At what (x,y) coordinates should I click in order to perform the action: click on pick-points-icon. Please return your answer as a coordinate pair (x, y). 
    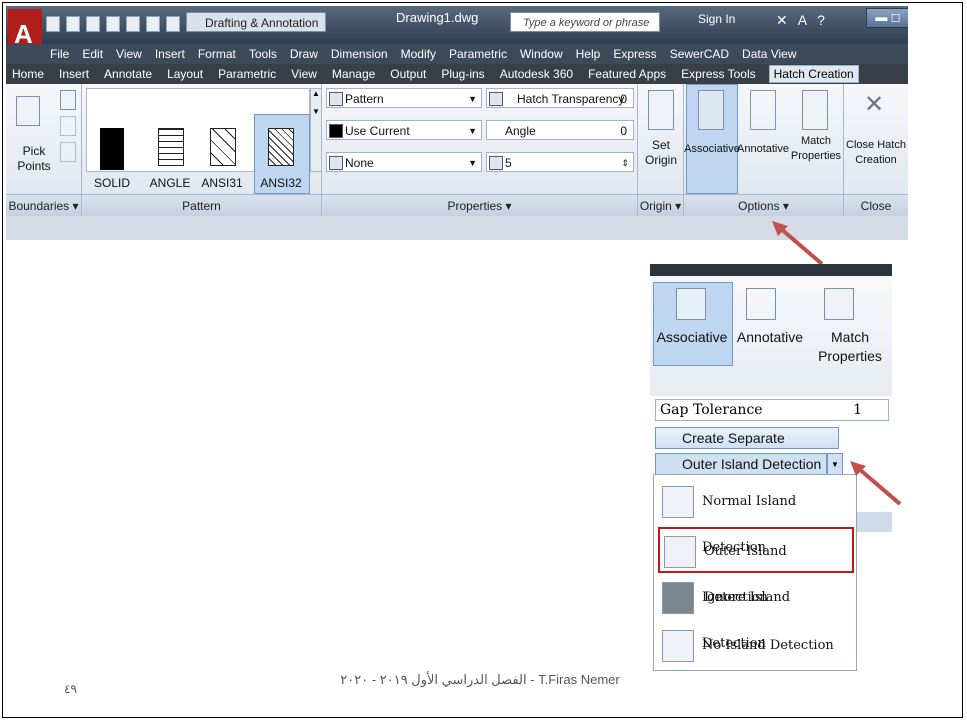
    Looking at the image, I should click on (28, 111).